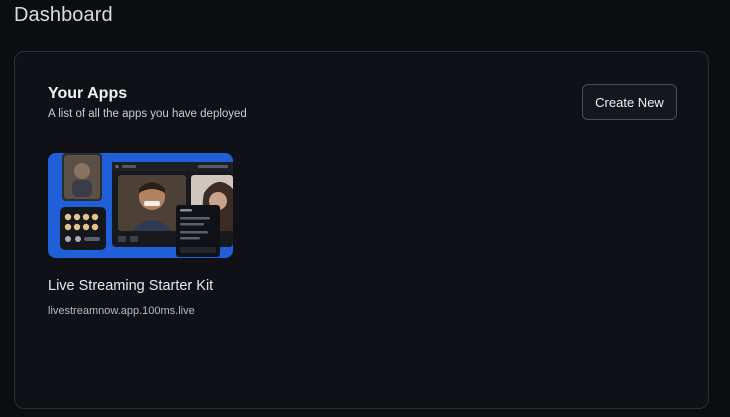  I want to click on app-name: Live Streaming Starter Kit, so click(140, 286).